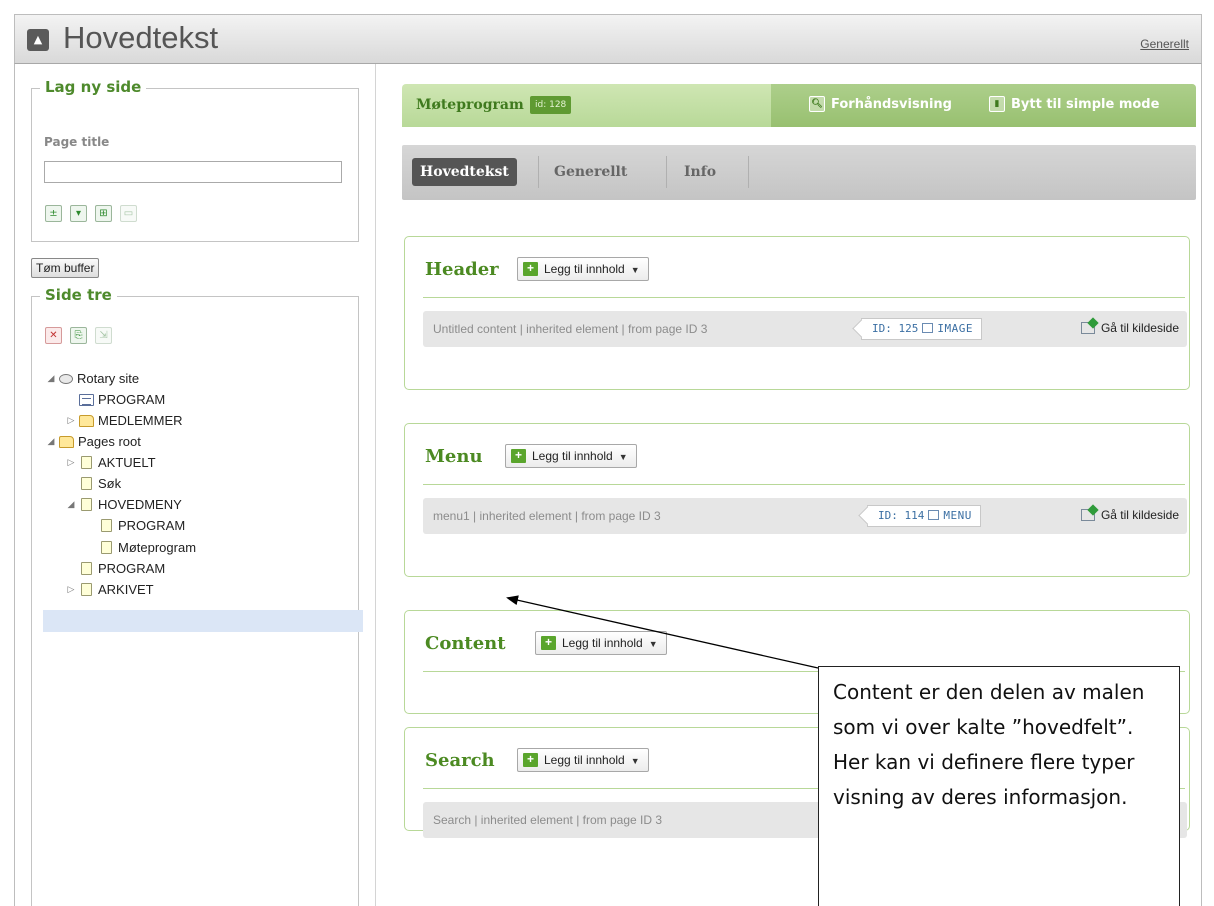 This screenshot has width=1214, height=906. I want to click on divider, so click(804, 484).